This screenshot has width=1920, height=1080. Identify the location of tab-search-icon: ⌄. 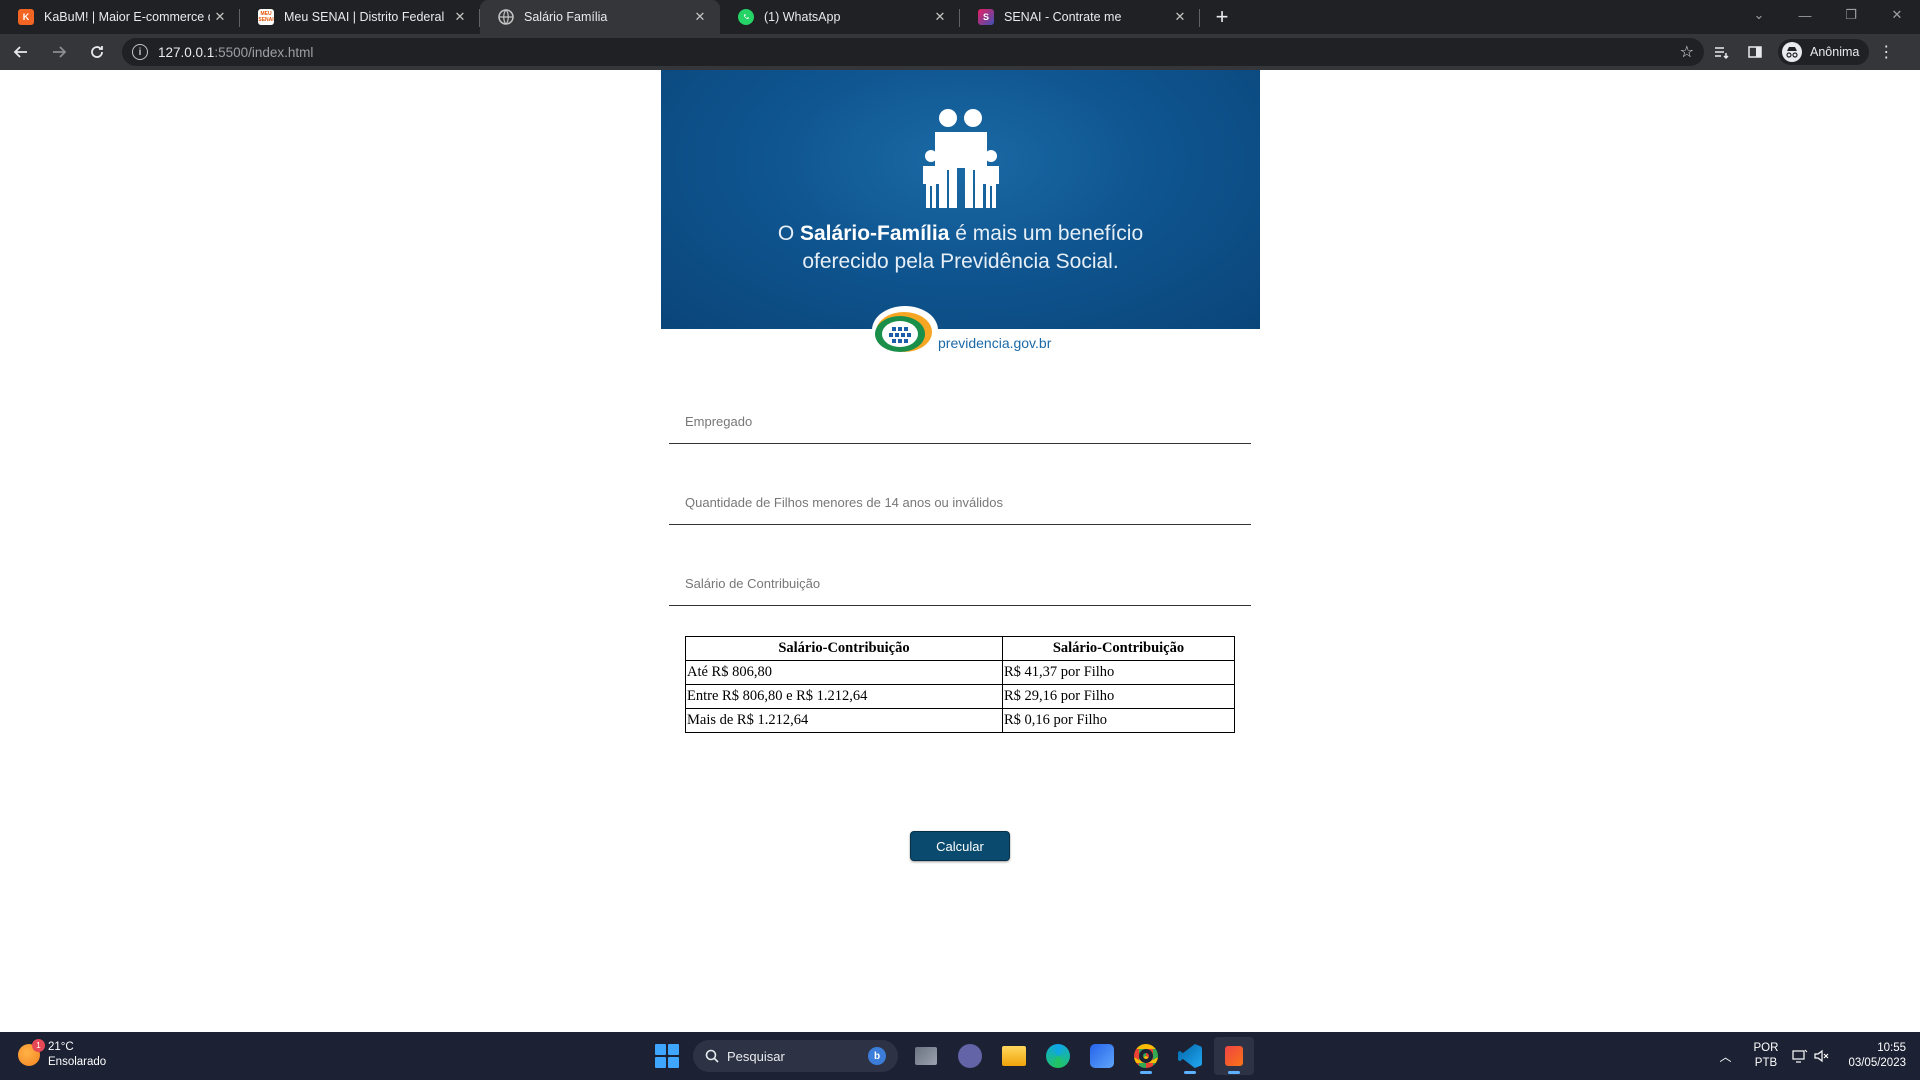
(1759, 15).